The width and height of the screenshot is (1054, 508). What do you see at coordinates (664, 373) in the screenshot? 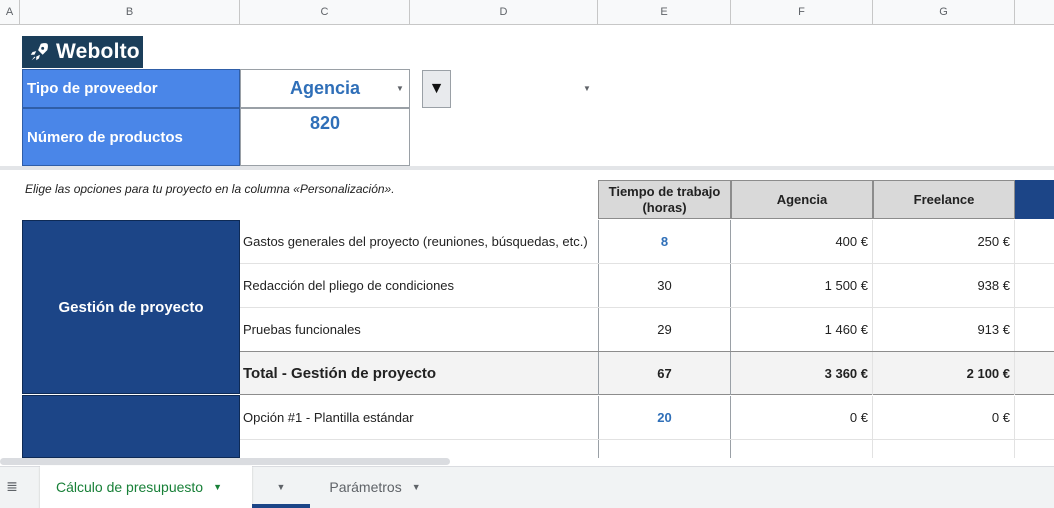
I see `total-hours: 67` at bounding box center [664, 373].